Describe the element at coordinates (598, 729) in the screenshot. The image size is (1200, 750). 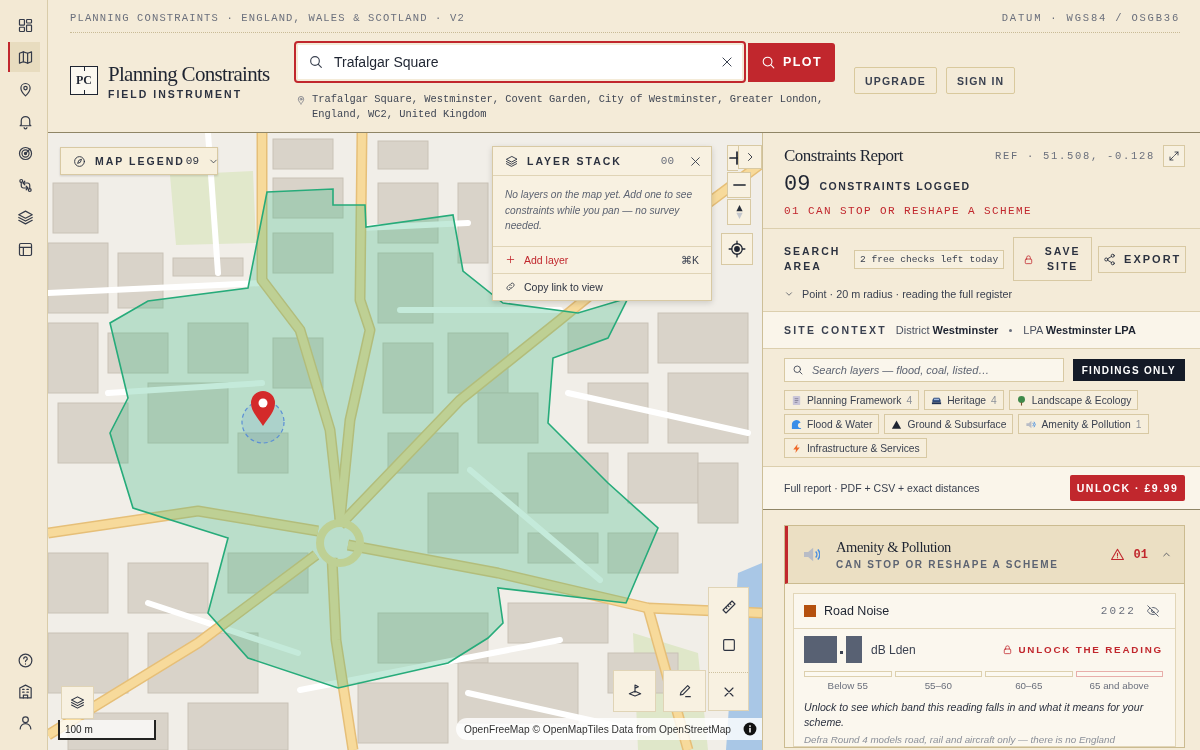
I see `attribution-text: OpenFreeMap © OpenMapTiles Data from OpenStreetMap` at that location.